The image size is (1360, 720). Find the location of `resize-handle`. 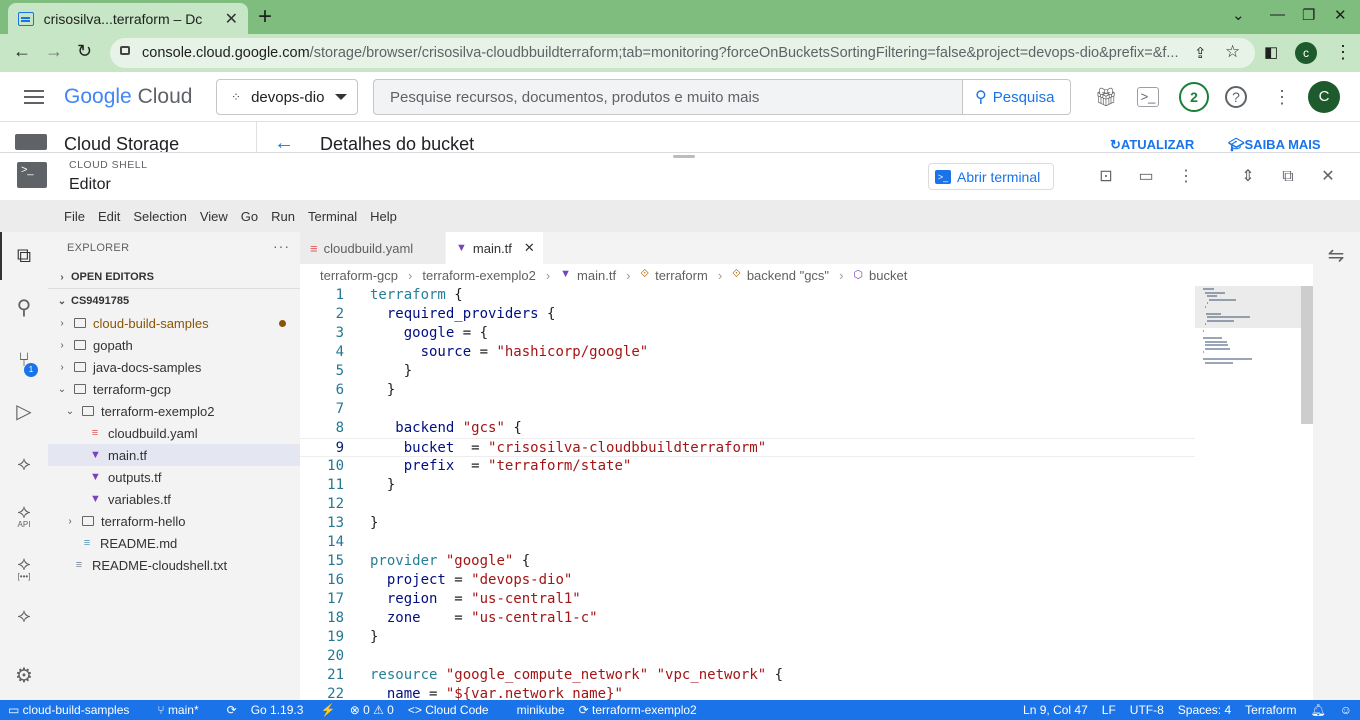

resize-handle is located at coordinates (684, 156).